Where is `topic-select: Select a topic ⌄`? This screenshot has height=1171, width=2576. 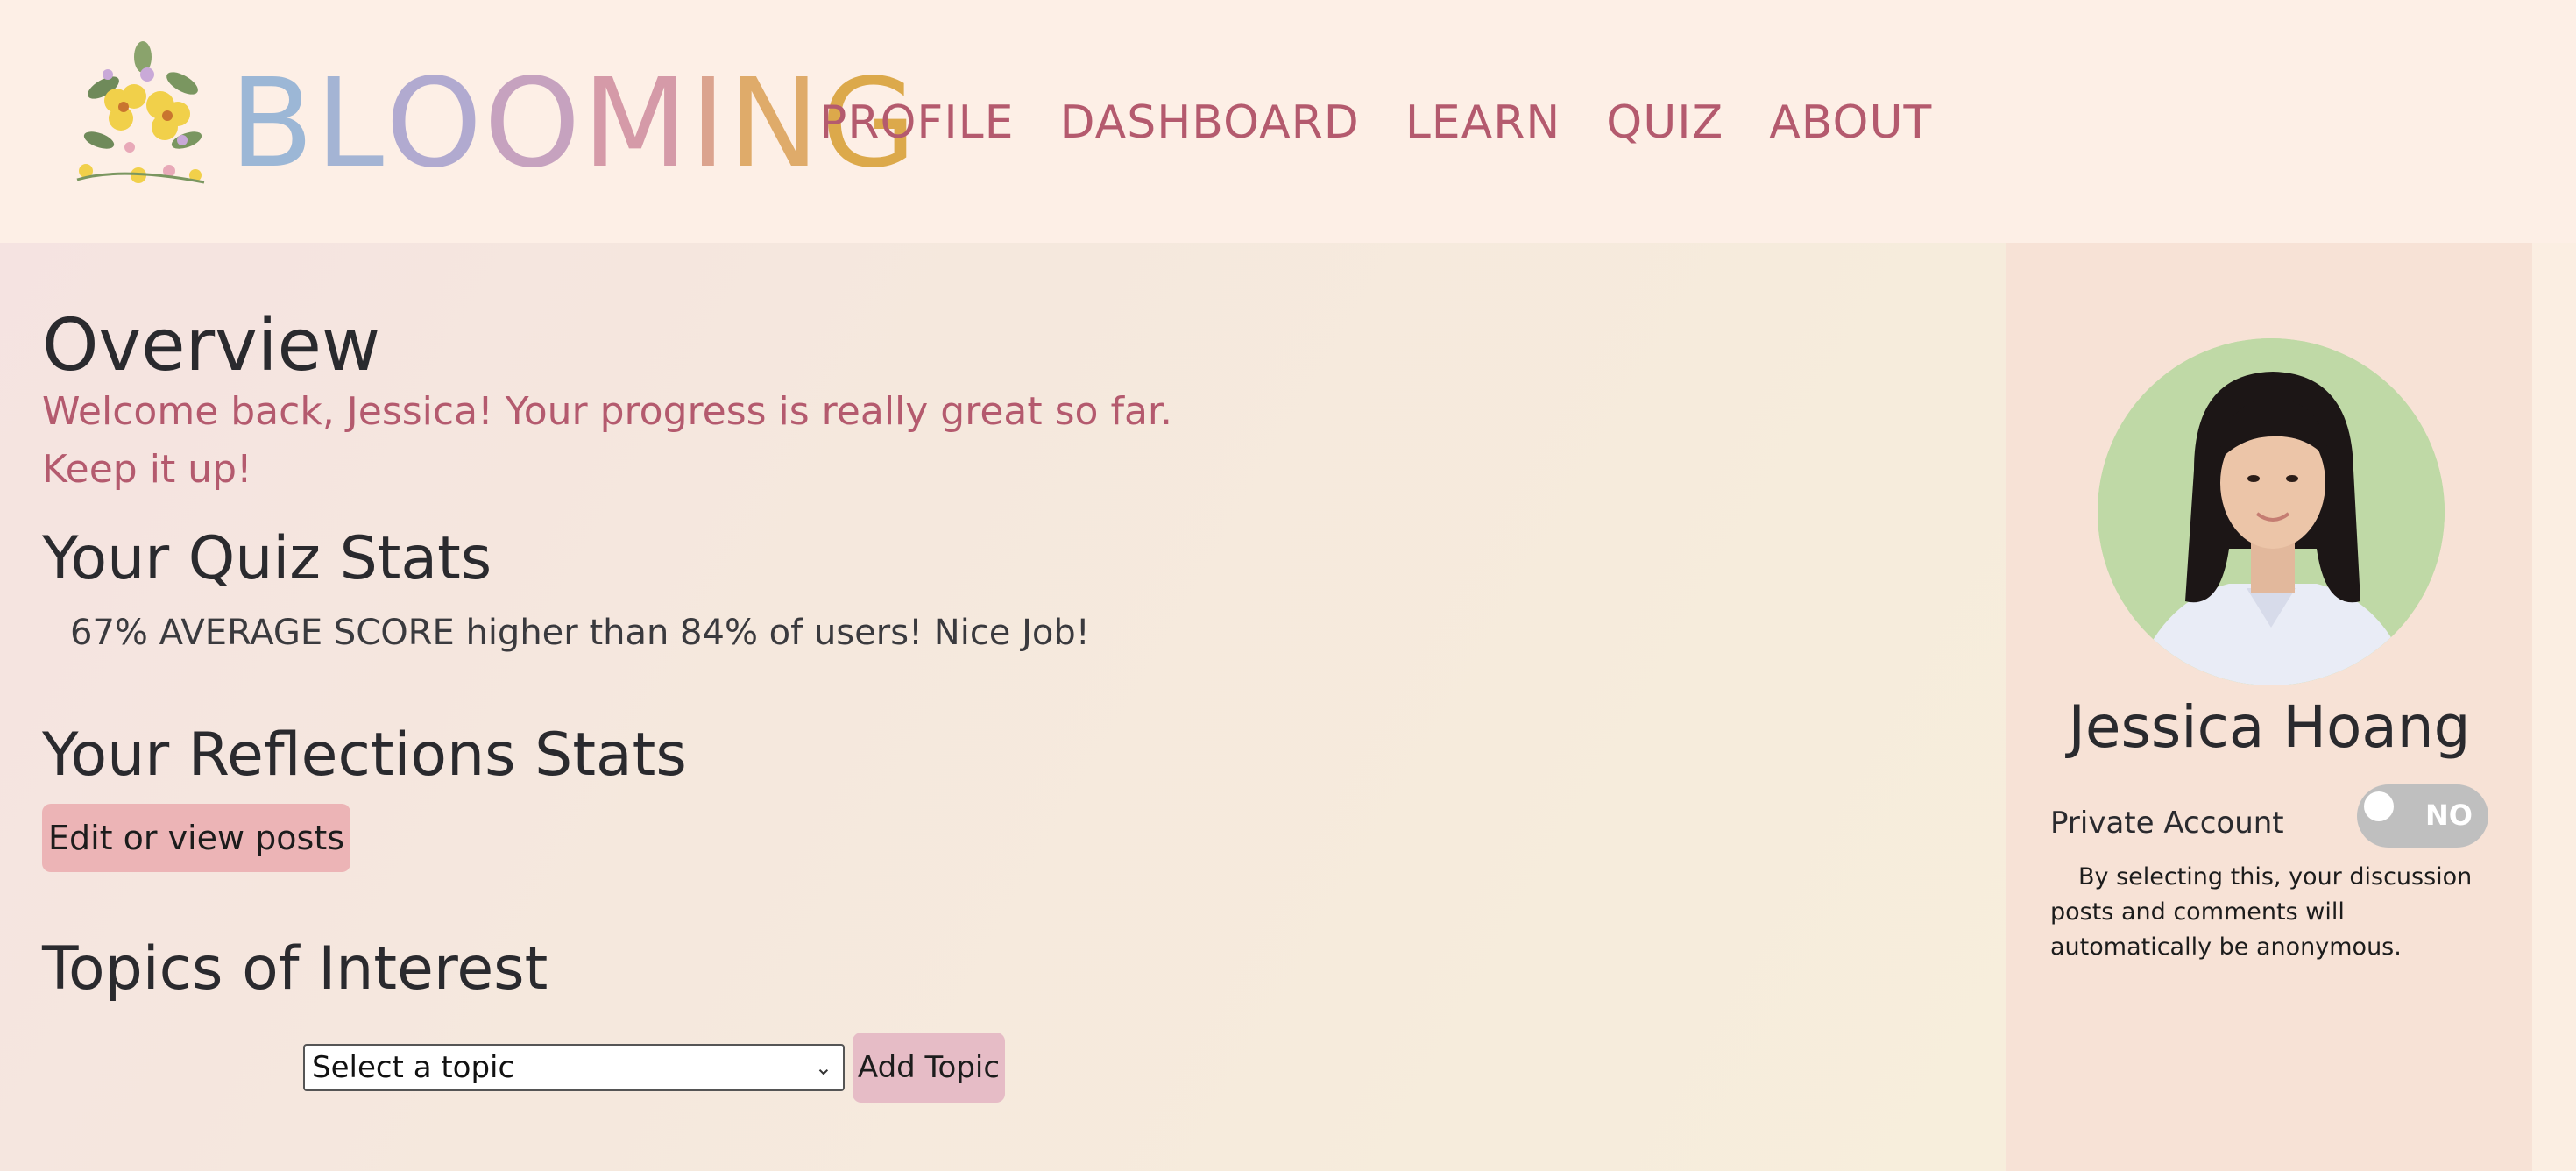
topic-select: Select a topic ⌄ is located at coordinates (574, 1067).